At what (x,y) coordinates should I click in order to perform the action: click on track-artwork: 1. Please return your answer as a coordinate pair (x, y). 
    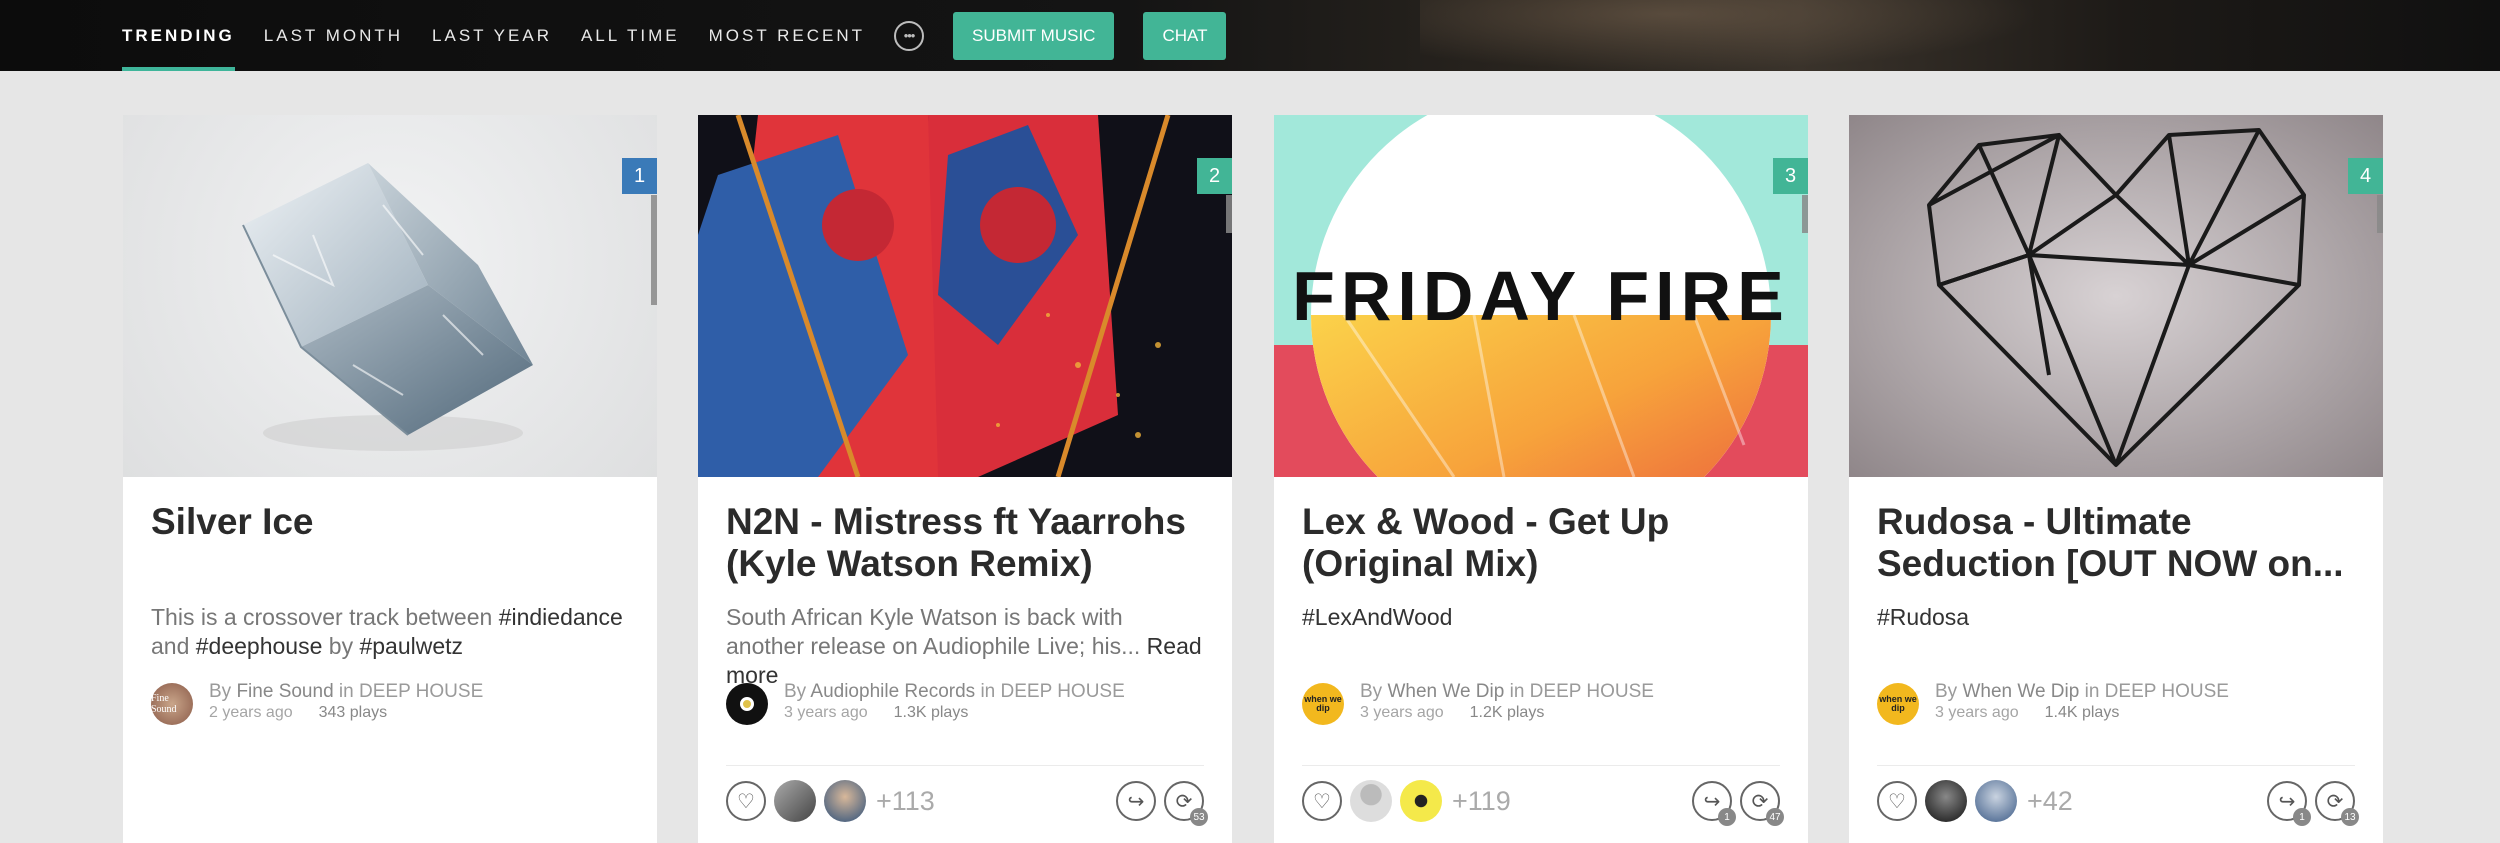
    Looking at the image, I should click on (390, 296).